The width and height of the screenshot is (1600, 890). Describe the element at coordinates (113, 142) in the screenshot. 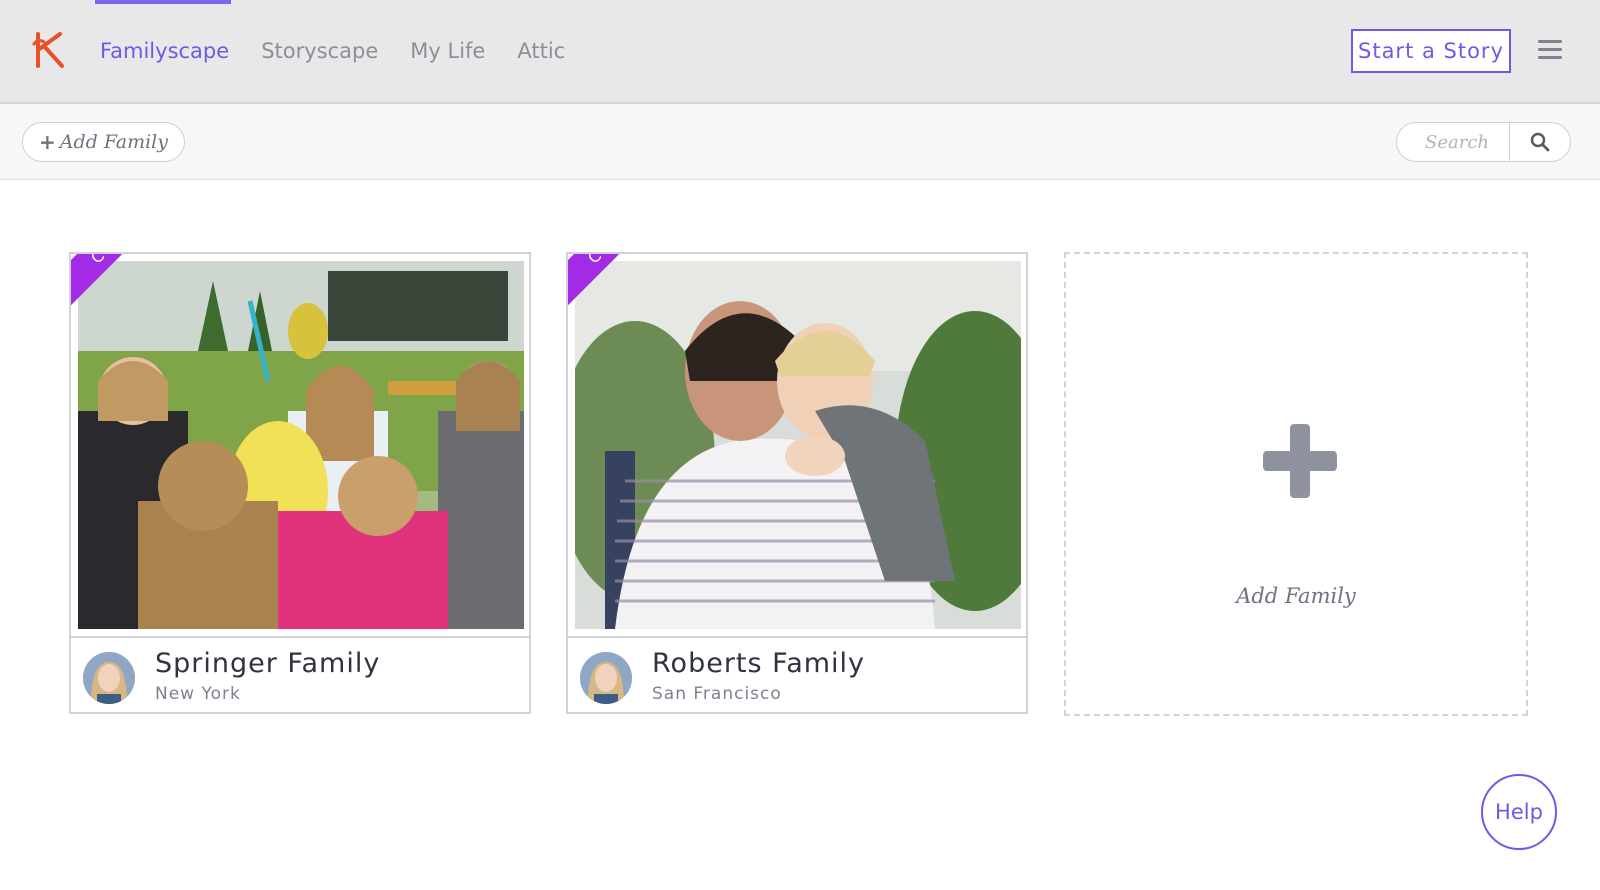

I see `add-family-button-label: Add Family` at that location.